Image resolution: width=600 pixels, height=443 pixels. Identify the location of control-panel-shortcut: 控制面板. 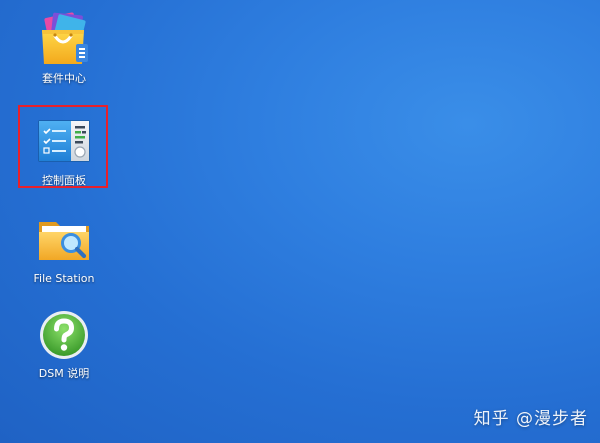
(64, 151).